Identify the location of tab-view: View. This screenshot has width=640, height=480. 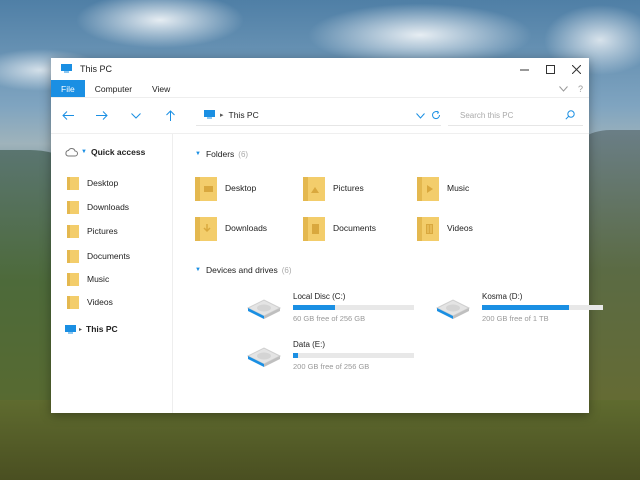
(161, 88).